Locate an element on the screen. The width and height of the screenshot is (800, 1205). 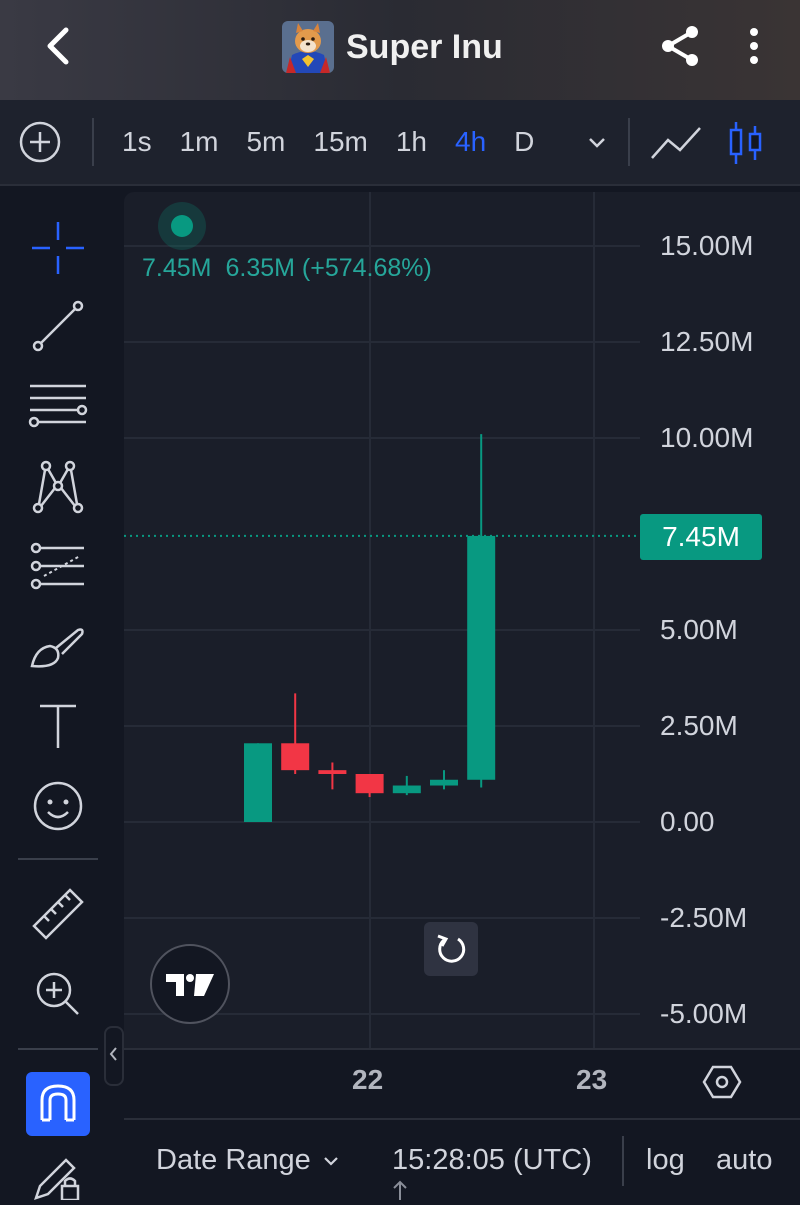
price-axis-label: 5.00M is located at coordinates (699, 629).